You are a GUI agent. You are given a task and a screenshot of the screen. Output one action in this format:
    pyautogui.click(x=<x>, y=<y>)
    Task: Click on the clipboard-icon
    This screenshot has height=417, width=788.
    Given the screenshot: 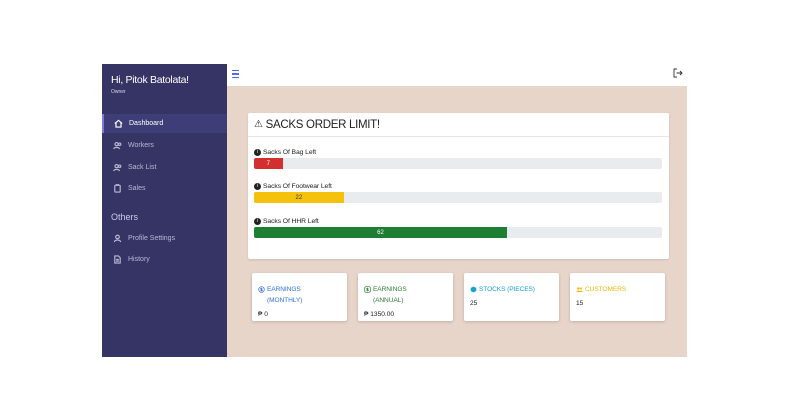 What is the action you would take?
    pyautogui.click(x=117, y=188)
    